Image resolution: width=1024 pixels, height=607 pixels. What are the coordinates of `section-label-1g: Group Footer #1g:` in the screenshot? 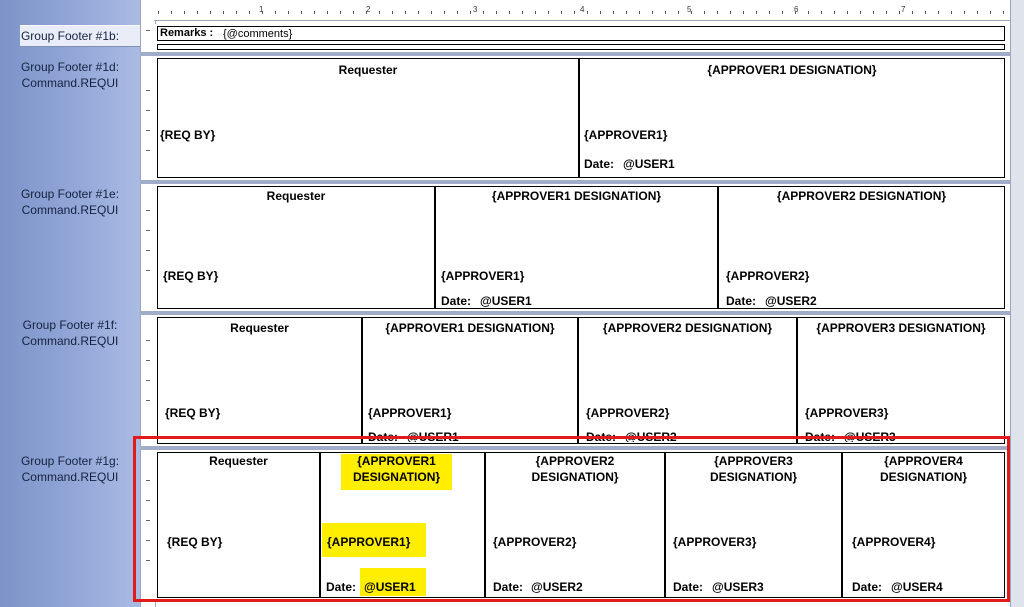 It's located at (70, 461).